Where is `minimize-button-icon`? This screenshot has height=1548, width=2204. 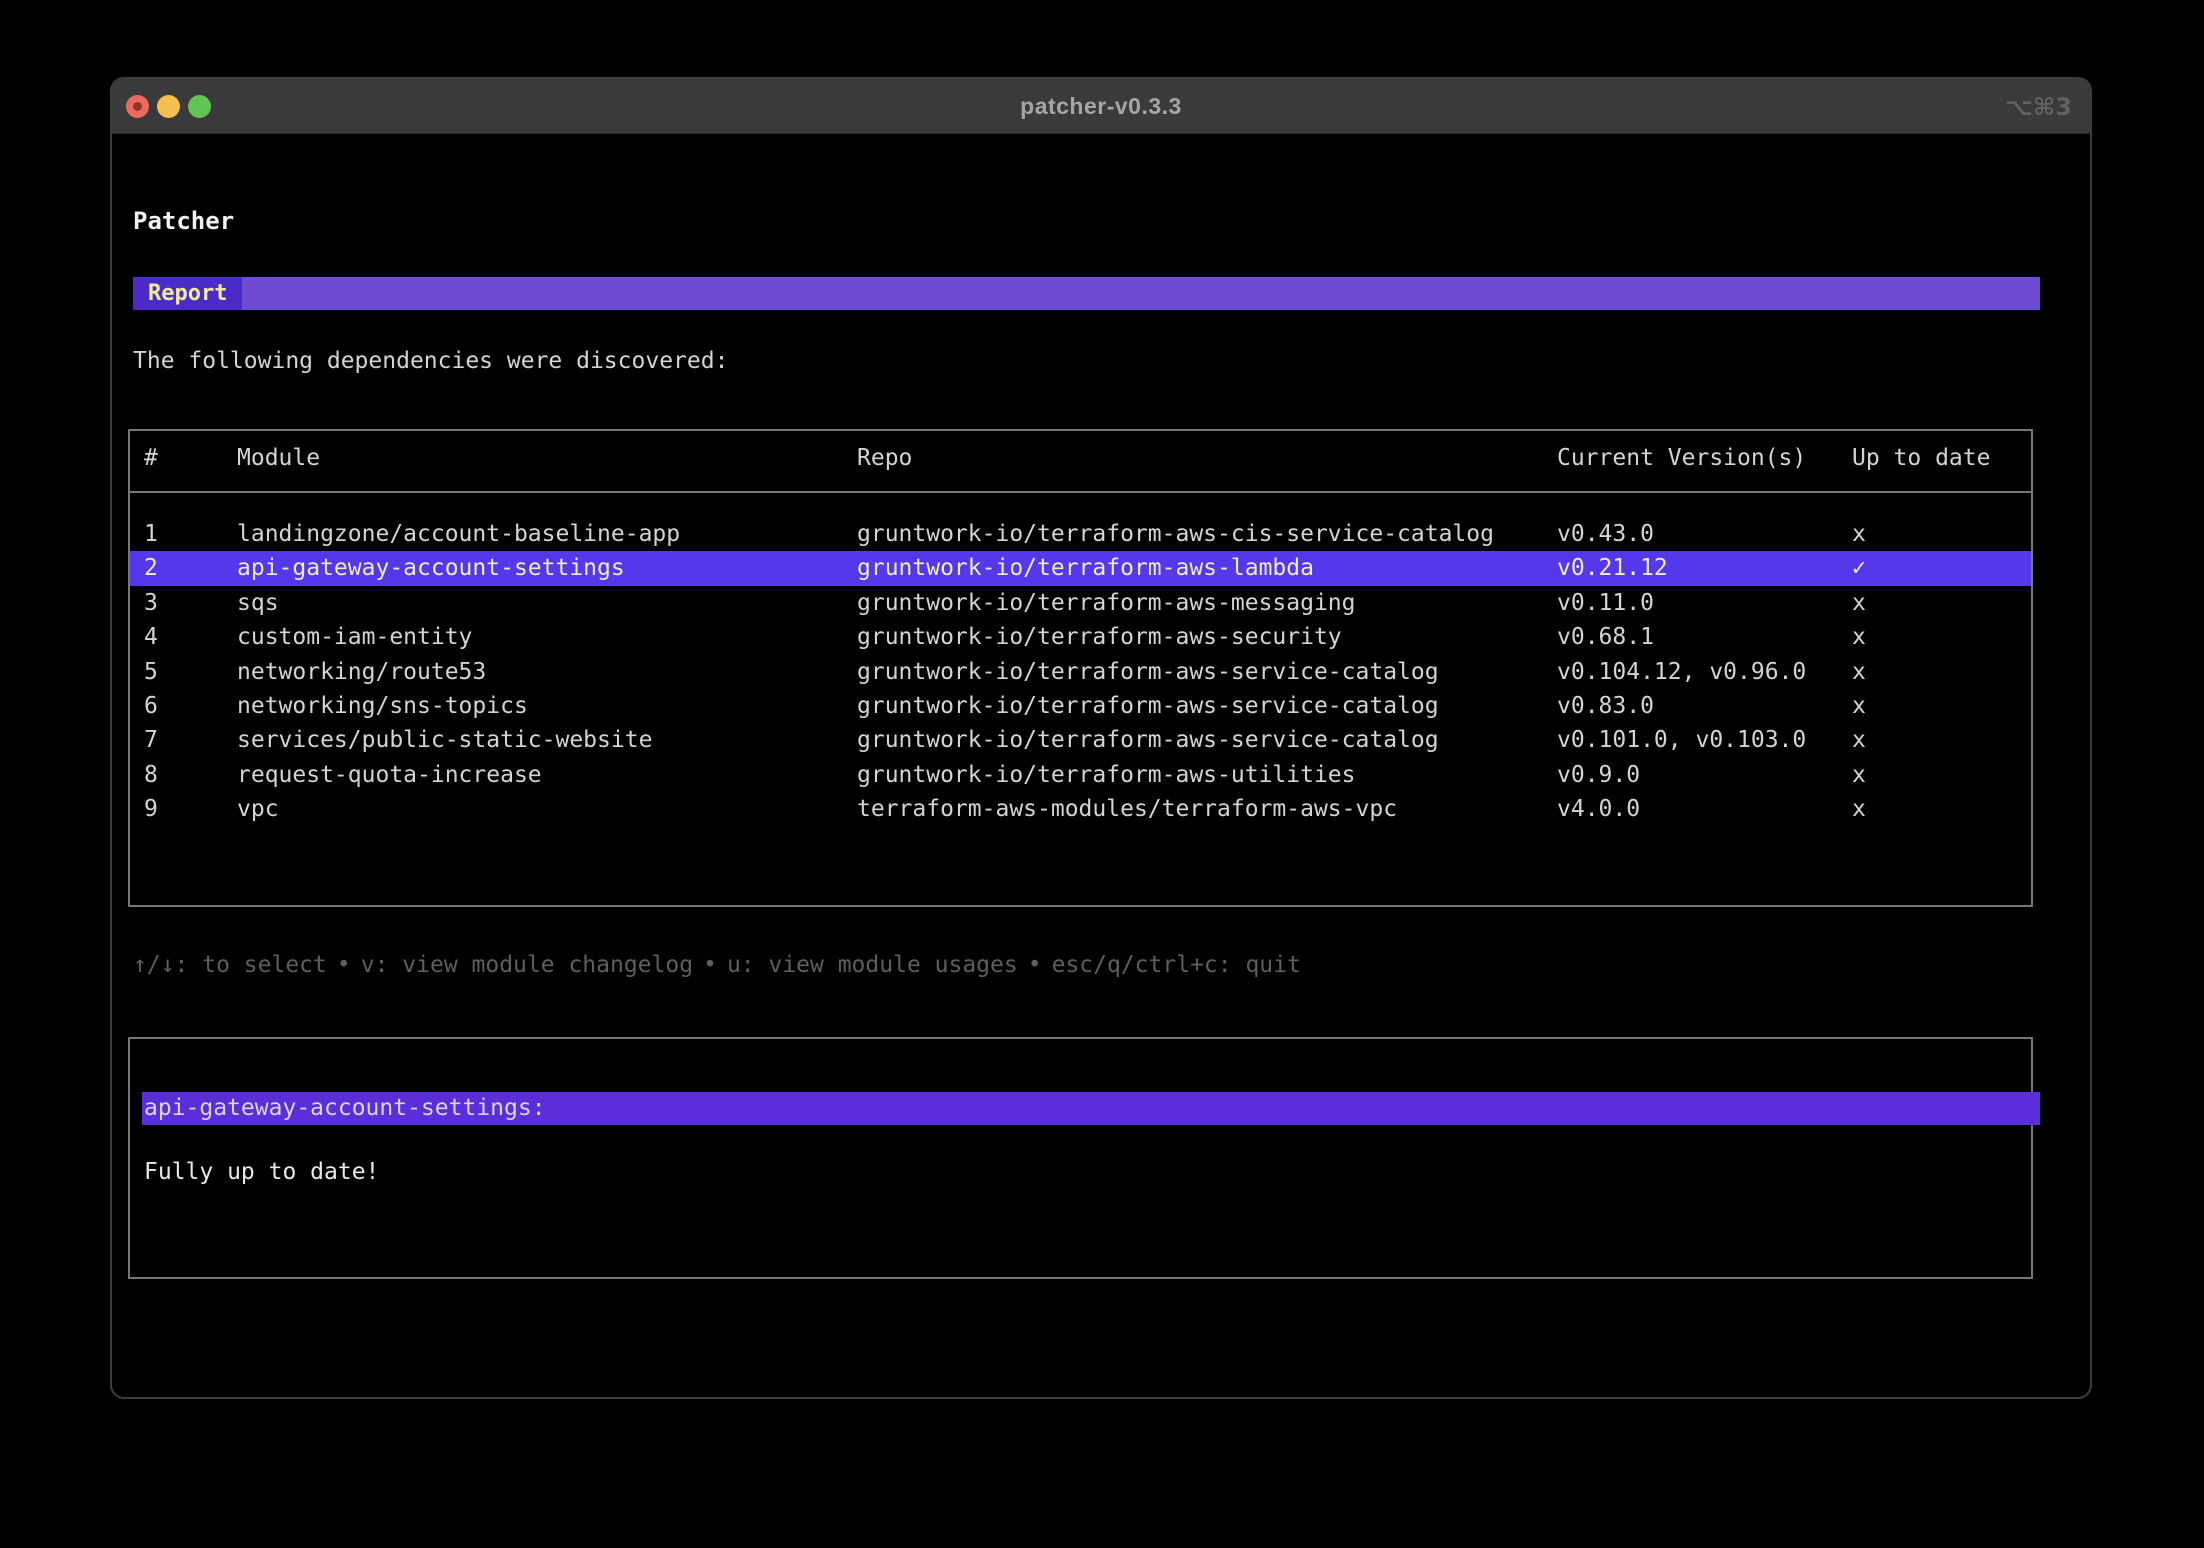
minimize-button-icon is located at coordinates (168, 106).